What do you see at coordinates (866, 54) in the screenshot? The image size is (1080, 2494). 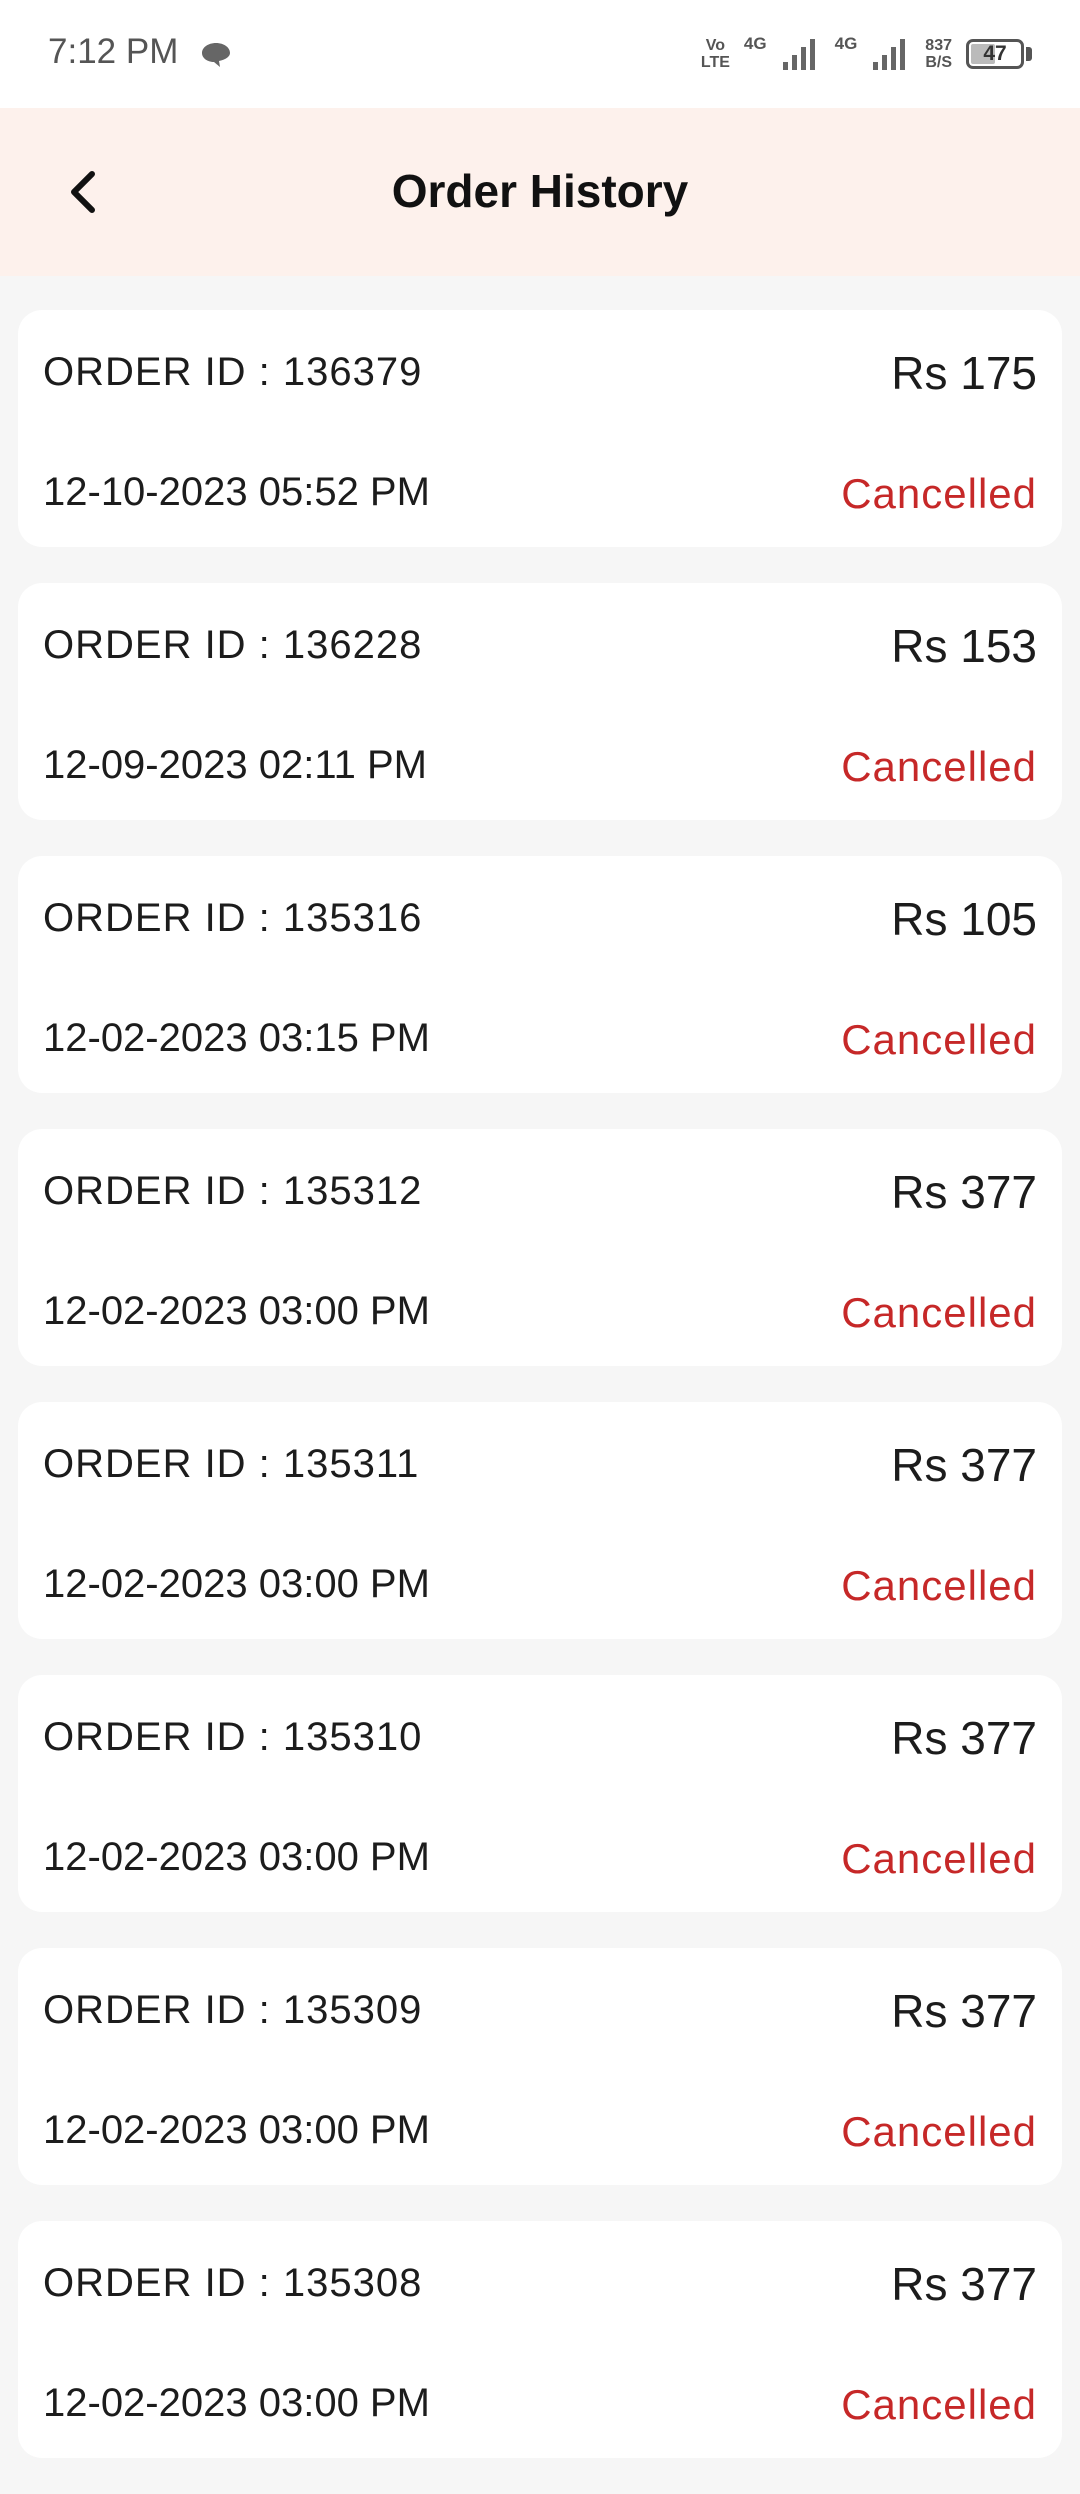 I see `status-icons: Vo LTE 4G 4G 837 B/S 47` at bounding box center [866, 54].